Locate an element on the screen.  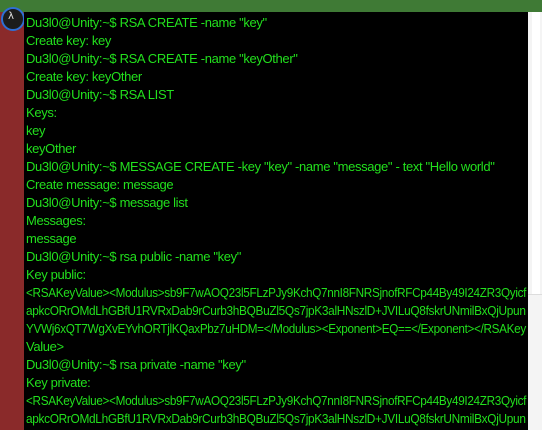
terminal-line: keyOther is located at coordinates (51, 148).